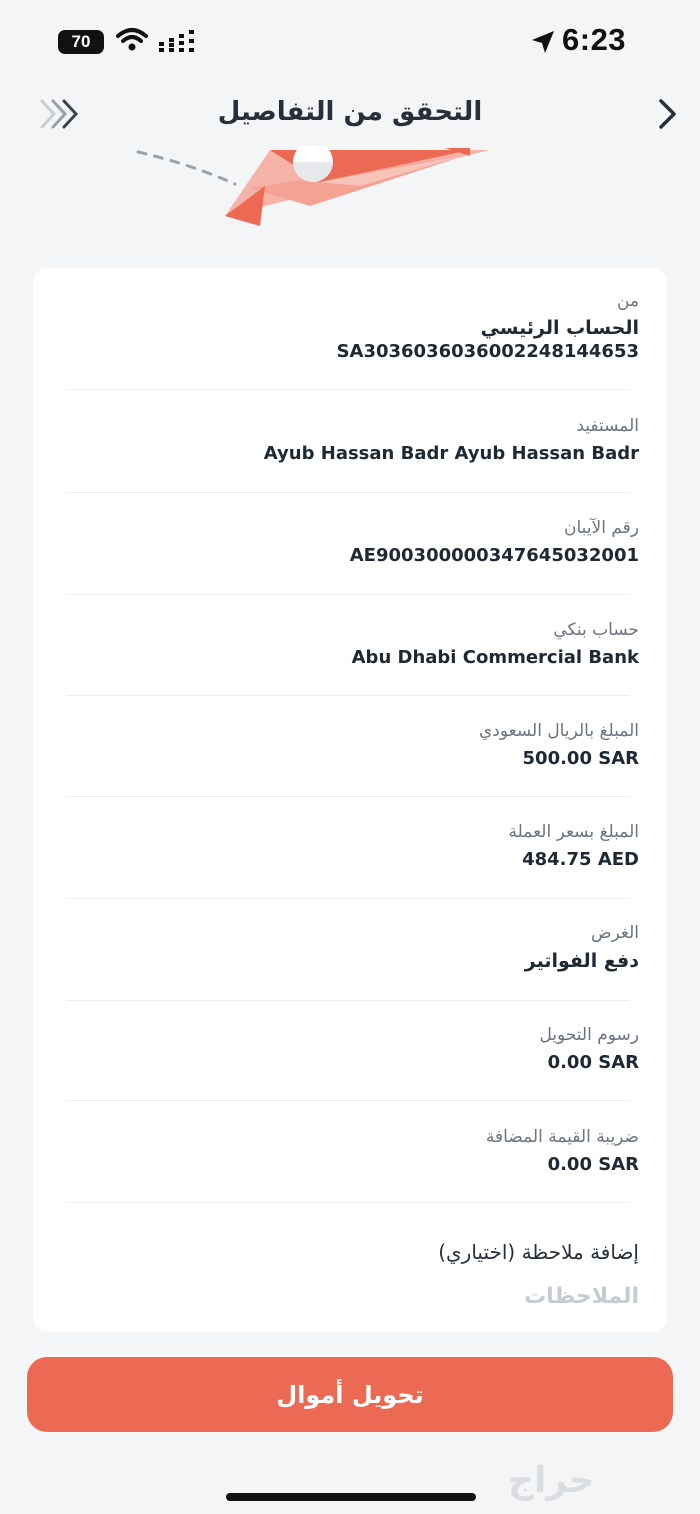 The width and height of the screenshot is (700, 1514). Describe the element at coordinates (353, 745) in the screenshot. I see `amount-sar-field: المبلغ بالريال السعودي 500.00 SAR` at that location.